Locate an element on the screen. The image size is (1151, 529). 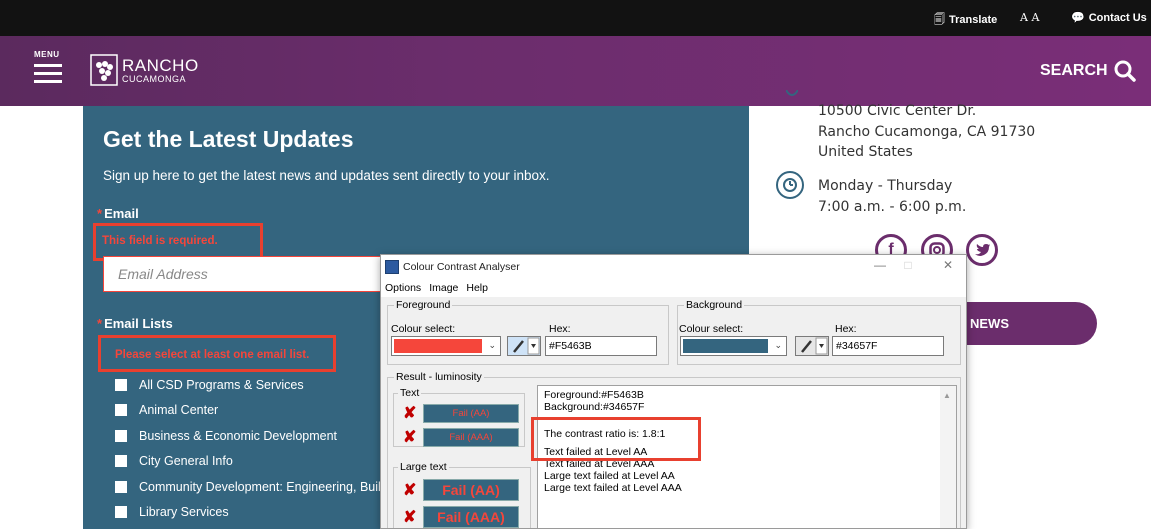
menu-options: Options is located at coordinates (403, 286).